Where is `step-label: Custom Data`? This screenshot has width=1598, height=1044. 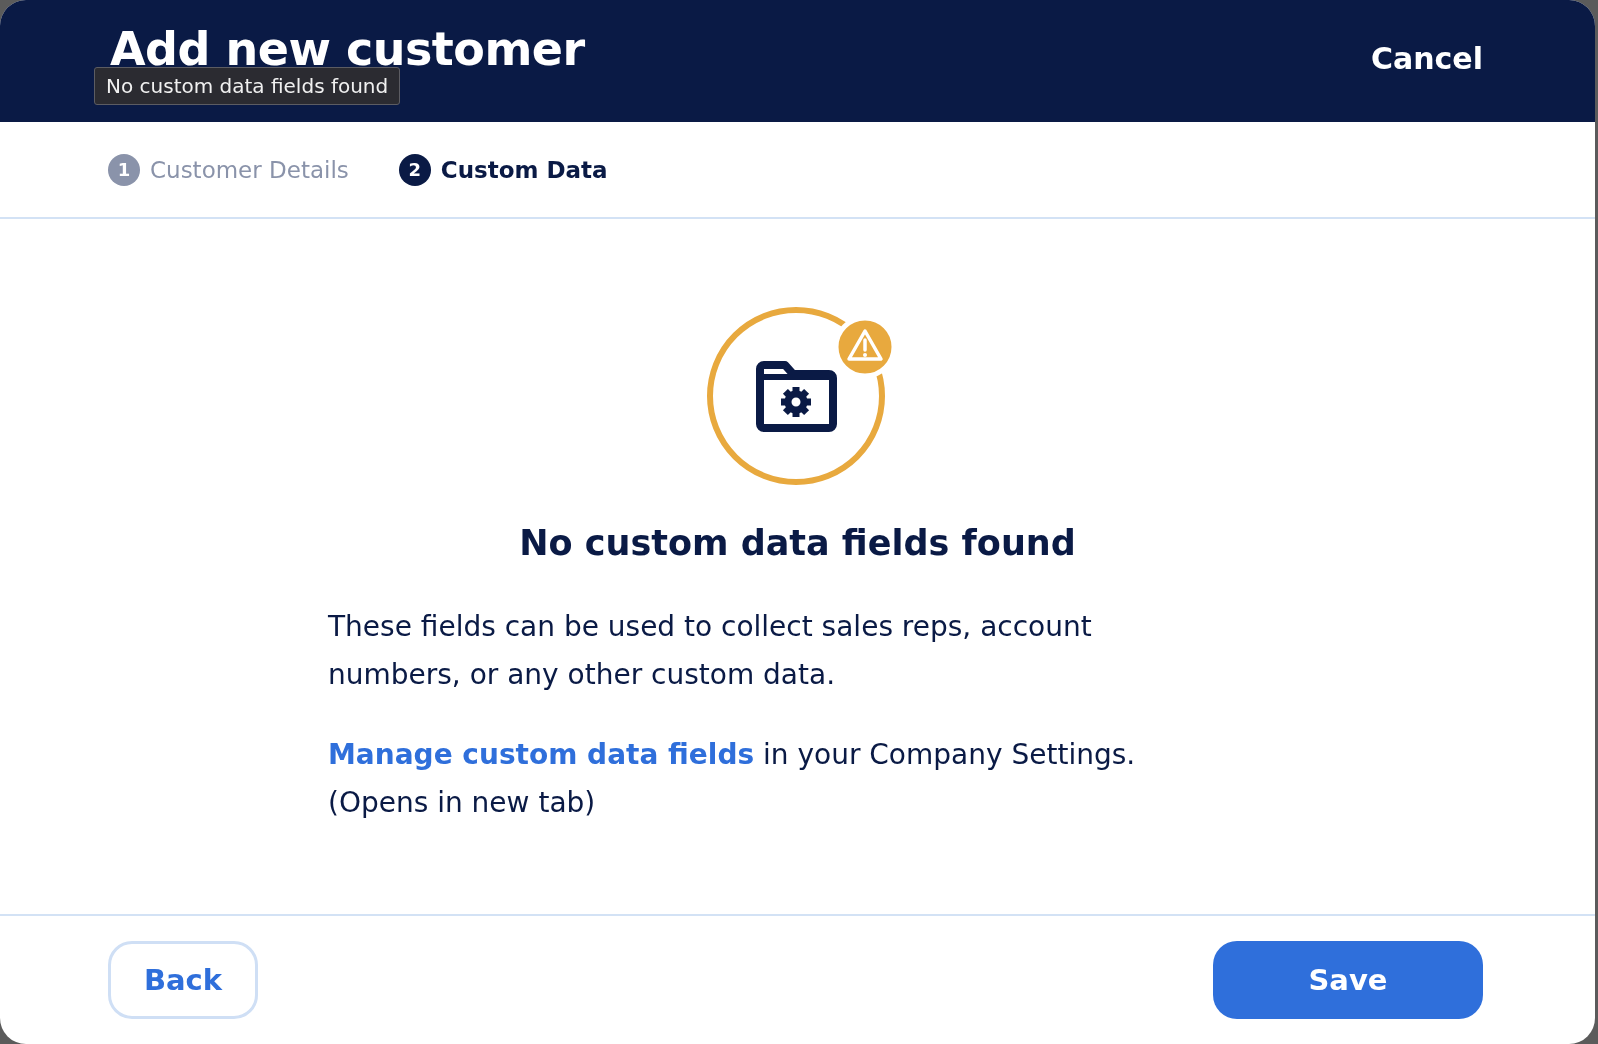 step-label: Custom Data is located at coordinates (524, 169).